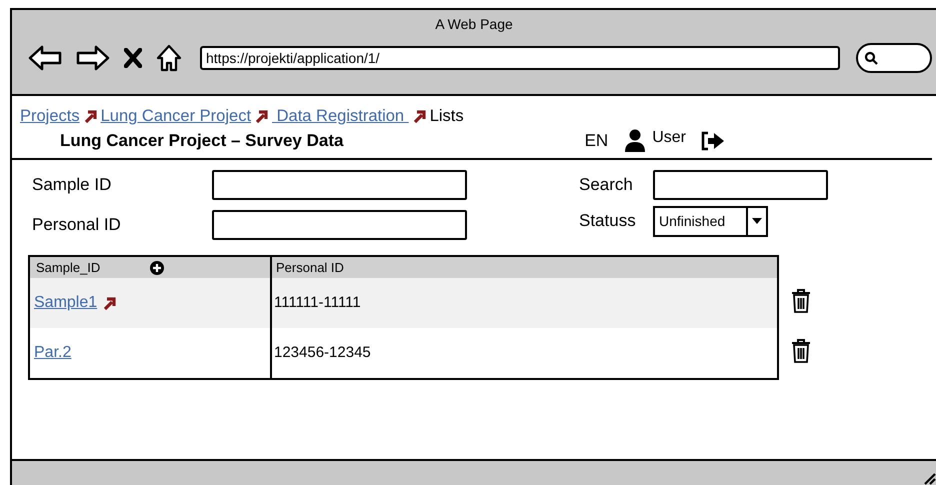 The width and height of the screenshot is (936, 485). Describe the element at coordinates (669, 138) in the screenshot. I see `user-name: User` at that location.